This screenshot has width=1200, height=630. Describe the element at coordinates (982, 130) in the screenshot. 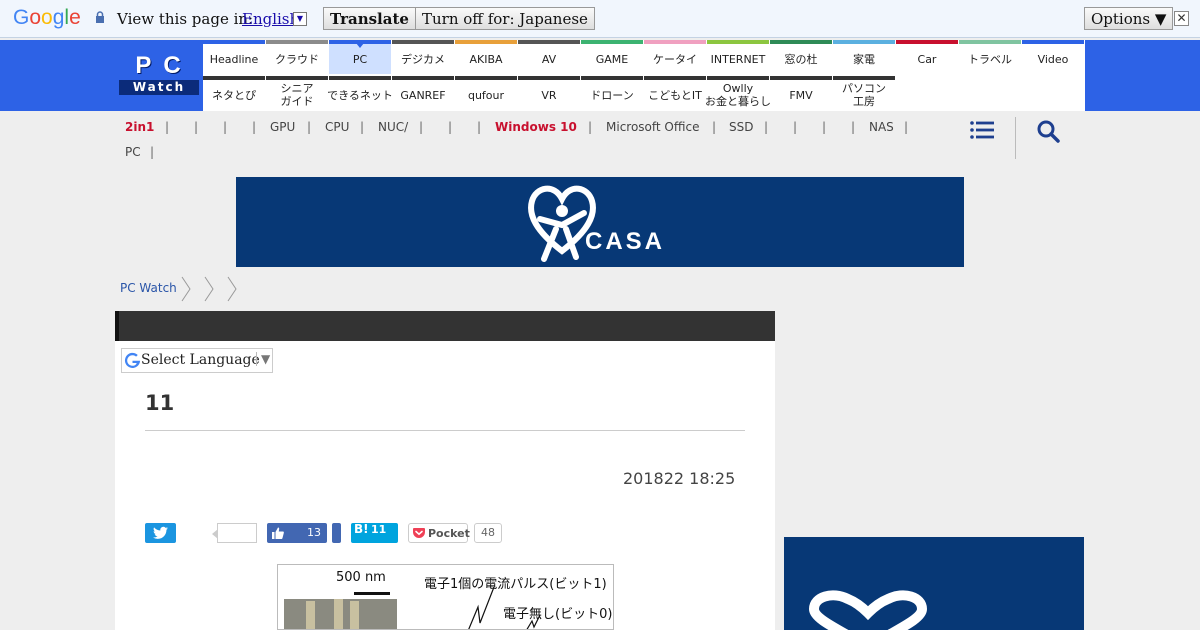

I see `menu-icon` at that location.